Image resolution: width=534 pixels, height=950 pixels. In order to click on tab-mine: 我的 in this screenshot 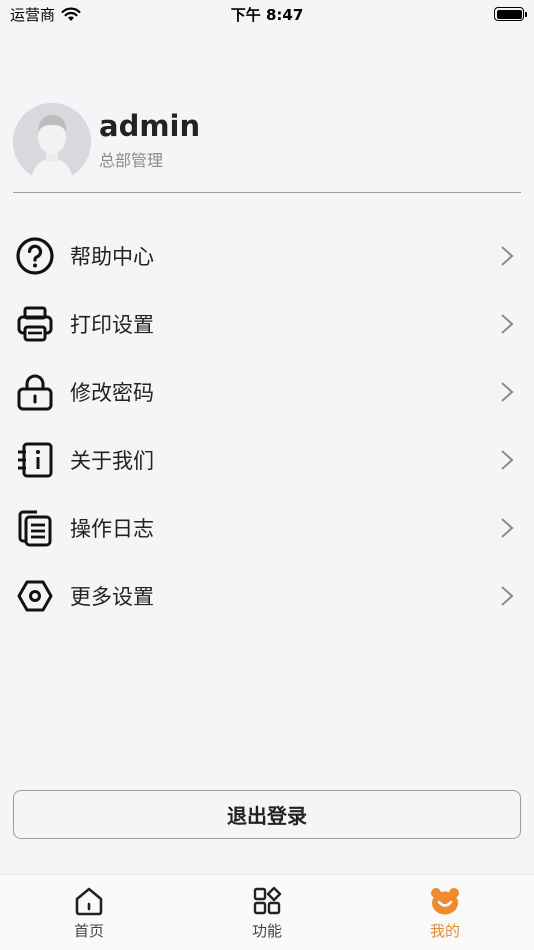, I will do `click(445, 912)`.